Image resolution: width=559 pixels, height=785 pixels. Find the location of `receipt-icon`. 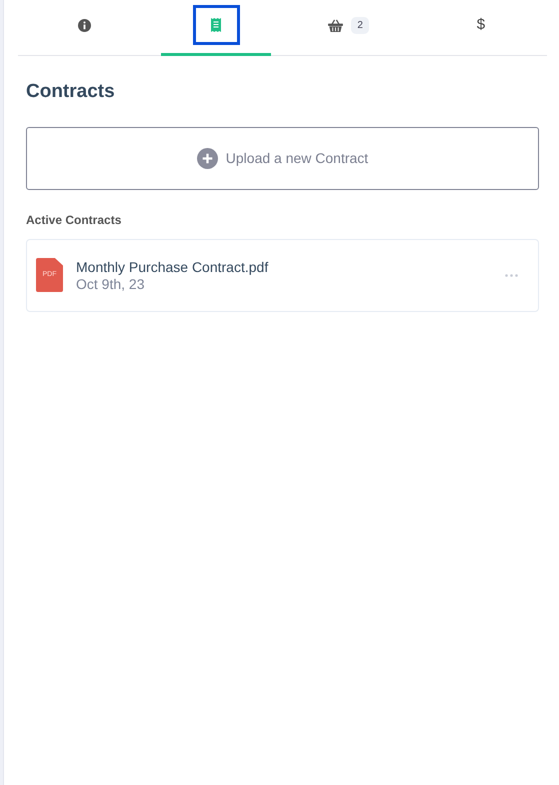

receipt-icon is located at coordinates (216, 25).